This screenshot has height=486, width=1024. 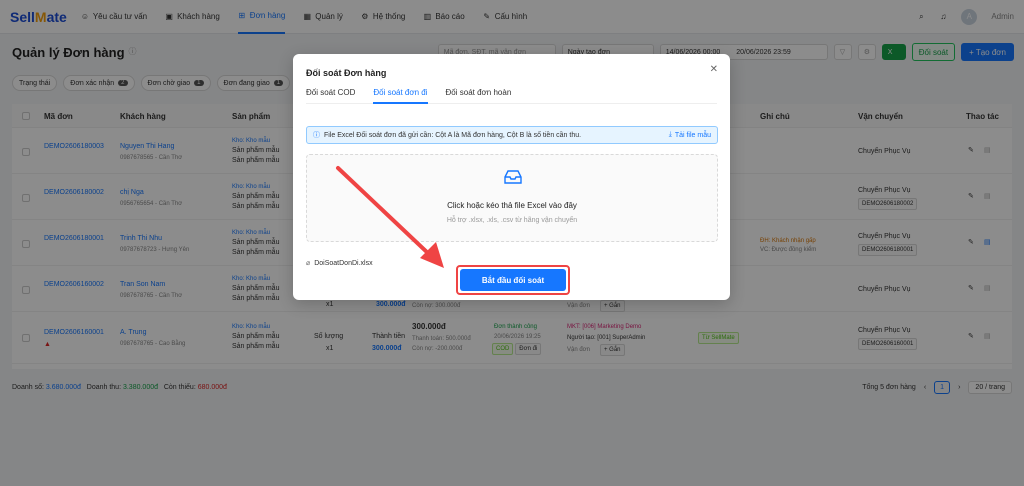 What do you see at coordinates (479, 96) in the screenshot?
I see `tab-returns: Đối soát đơn hoàn` at bounding box center [479, 96].